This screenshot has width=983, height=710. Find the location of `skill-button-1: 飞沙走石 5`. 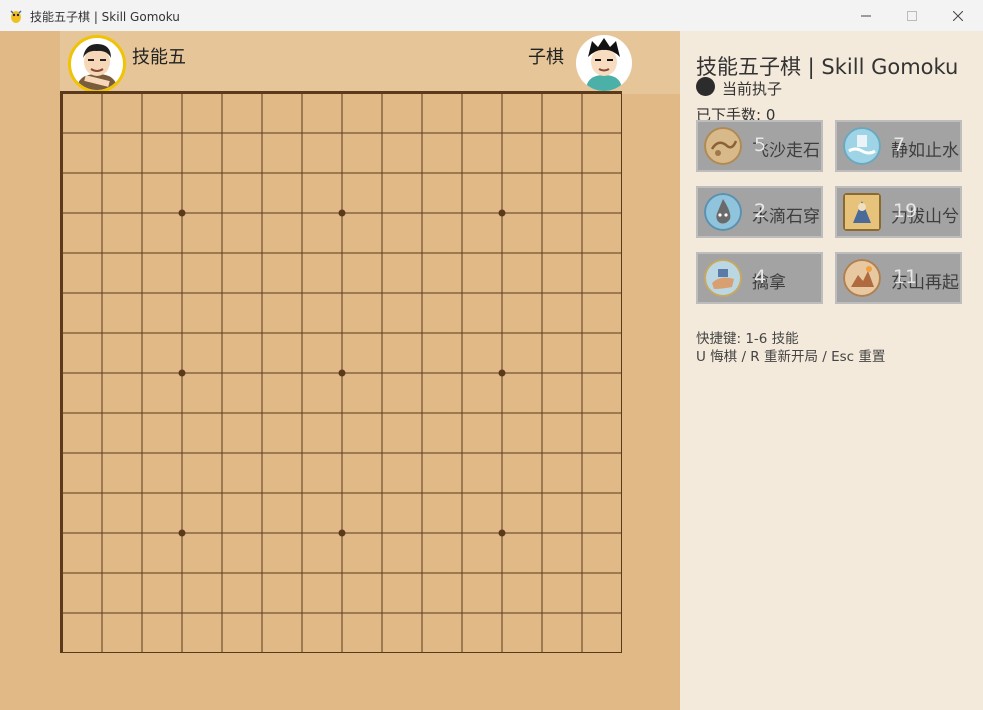

skill-button-1: 飞沙走石 5 is located at coordinates (759, 146).